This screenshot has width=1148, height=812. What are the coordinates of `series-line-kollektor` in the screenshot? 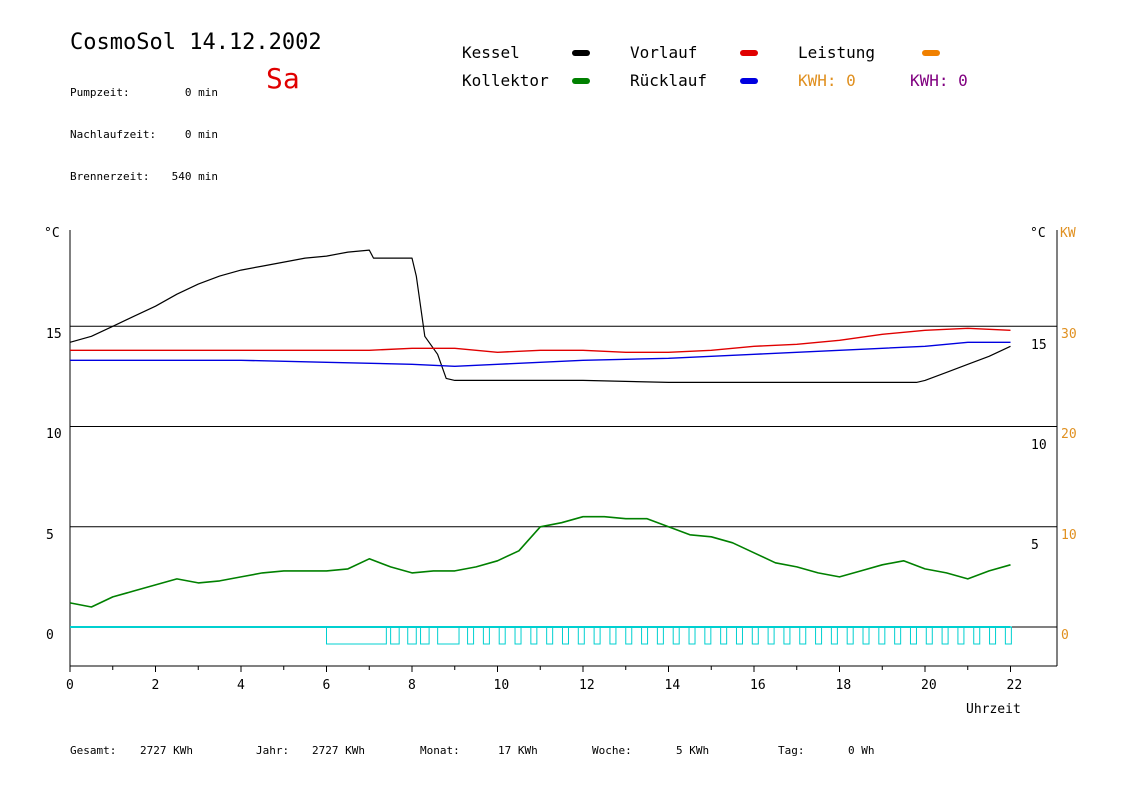 It's located at (540, 561).